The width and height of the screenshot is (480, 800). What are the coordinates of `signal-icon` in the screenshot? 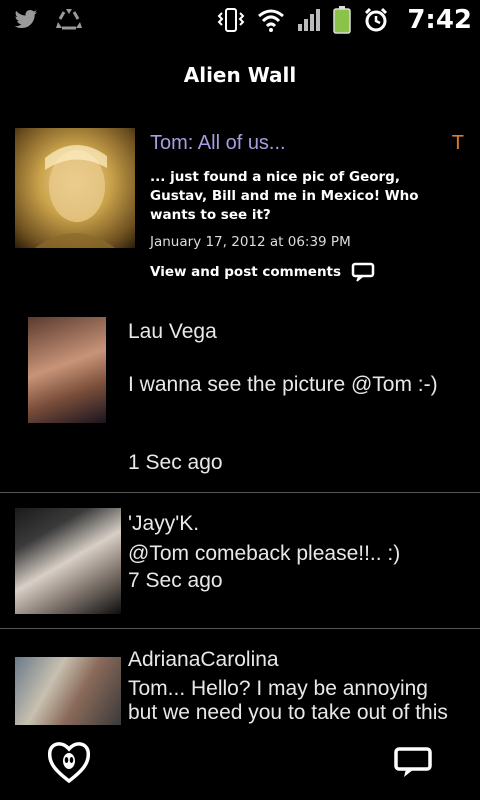 It's located at (309, 20).